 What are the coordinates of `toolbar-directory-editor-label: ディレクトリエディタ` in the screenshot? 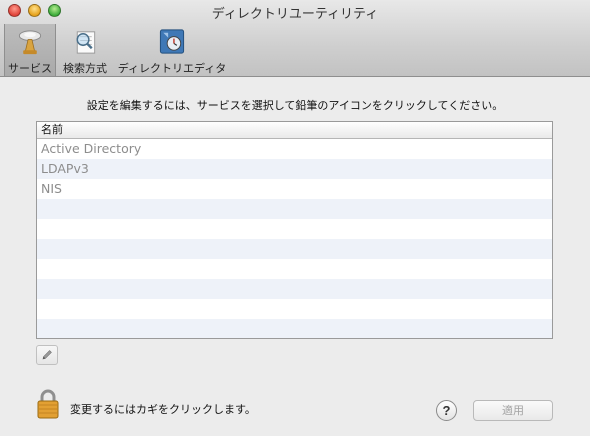 It's located at (172, 68).